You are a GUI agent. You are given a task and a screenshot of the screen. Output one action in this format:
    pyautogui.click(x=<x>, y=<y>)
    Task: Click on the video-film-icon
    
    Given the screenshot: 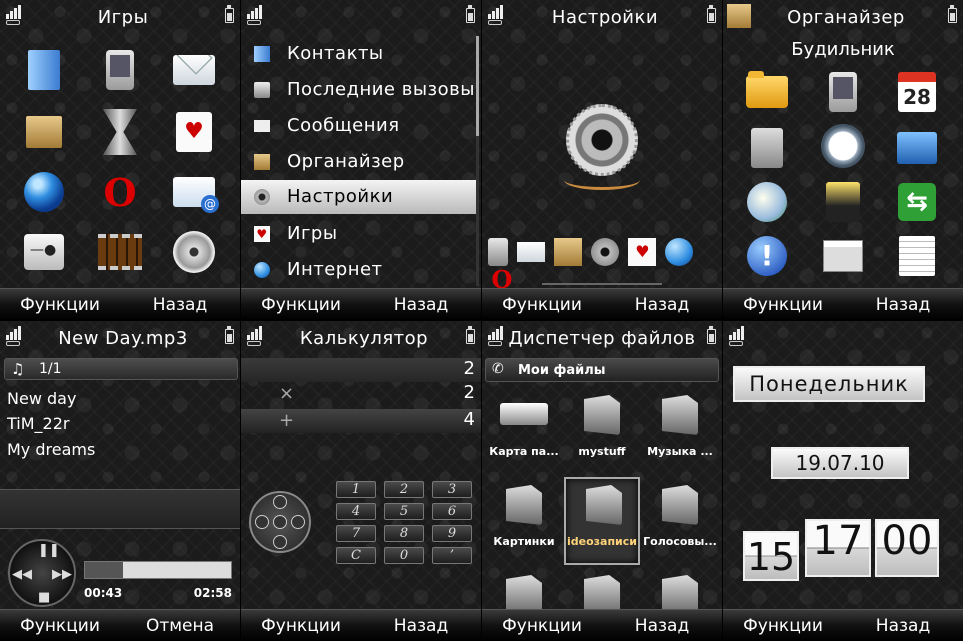 What is the action you would take?
    pyautogui.click(x=120, y=252)
    